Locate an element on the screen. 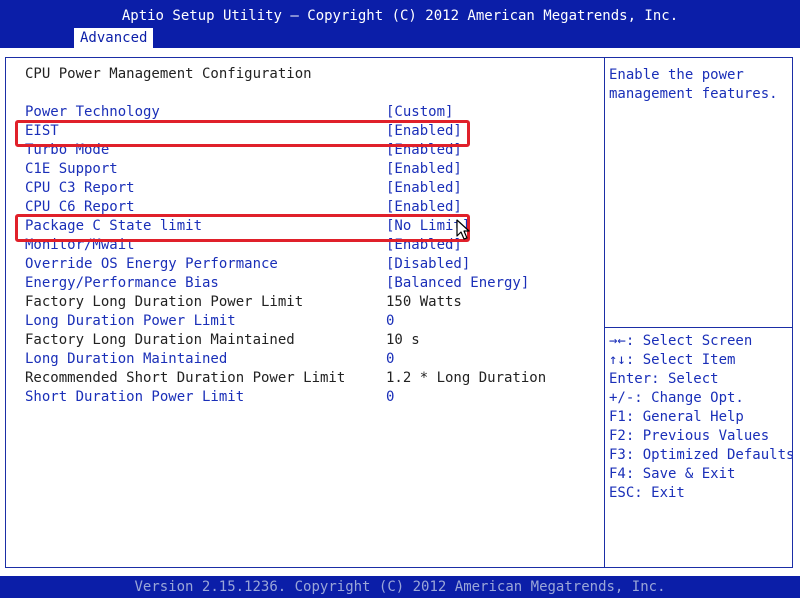  key-help-change-opt: +/-: Change Opt. is located at coordinates (676, 398).